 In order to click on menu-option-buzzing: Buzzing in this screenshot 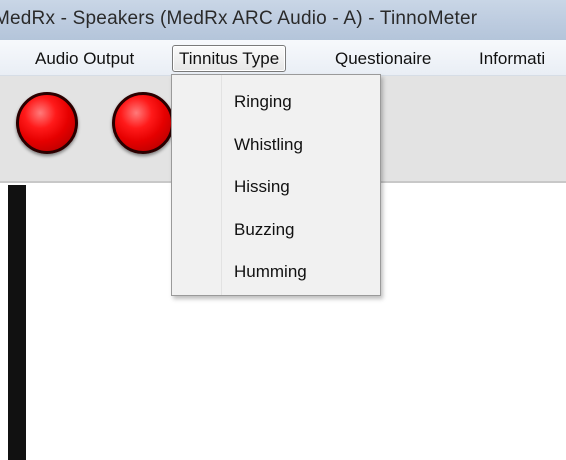, I will do `click(304, 230)`.